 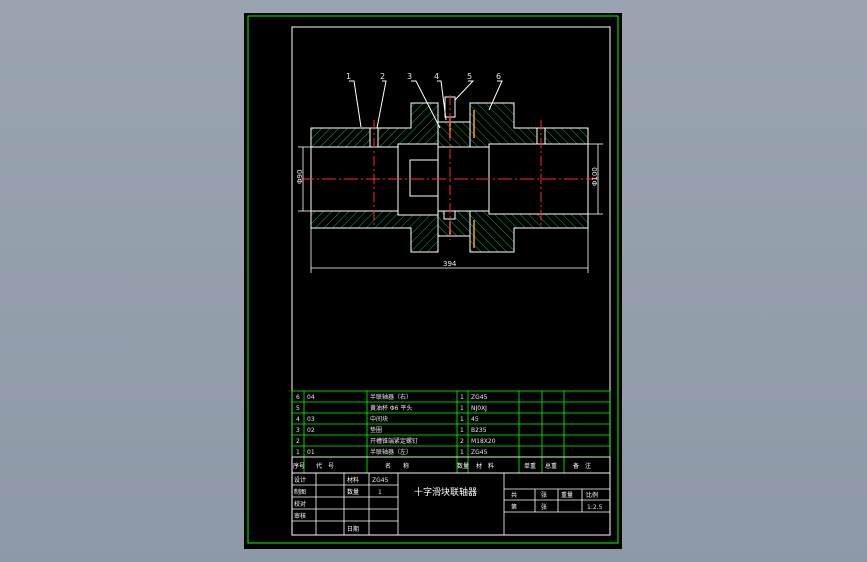 What do you see at coordinates (462, 408) in the screenshot?
I see `bom-row-5-qty: 1` at bounding box center [462, 408].